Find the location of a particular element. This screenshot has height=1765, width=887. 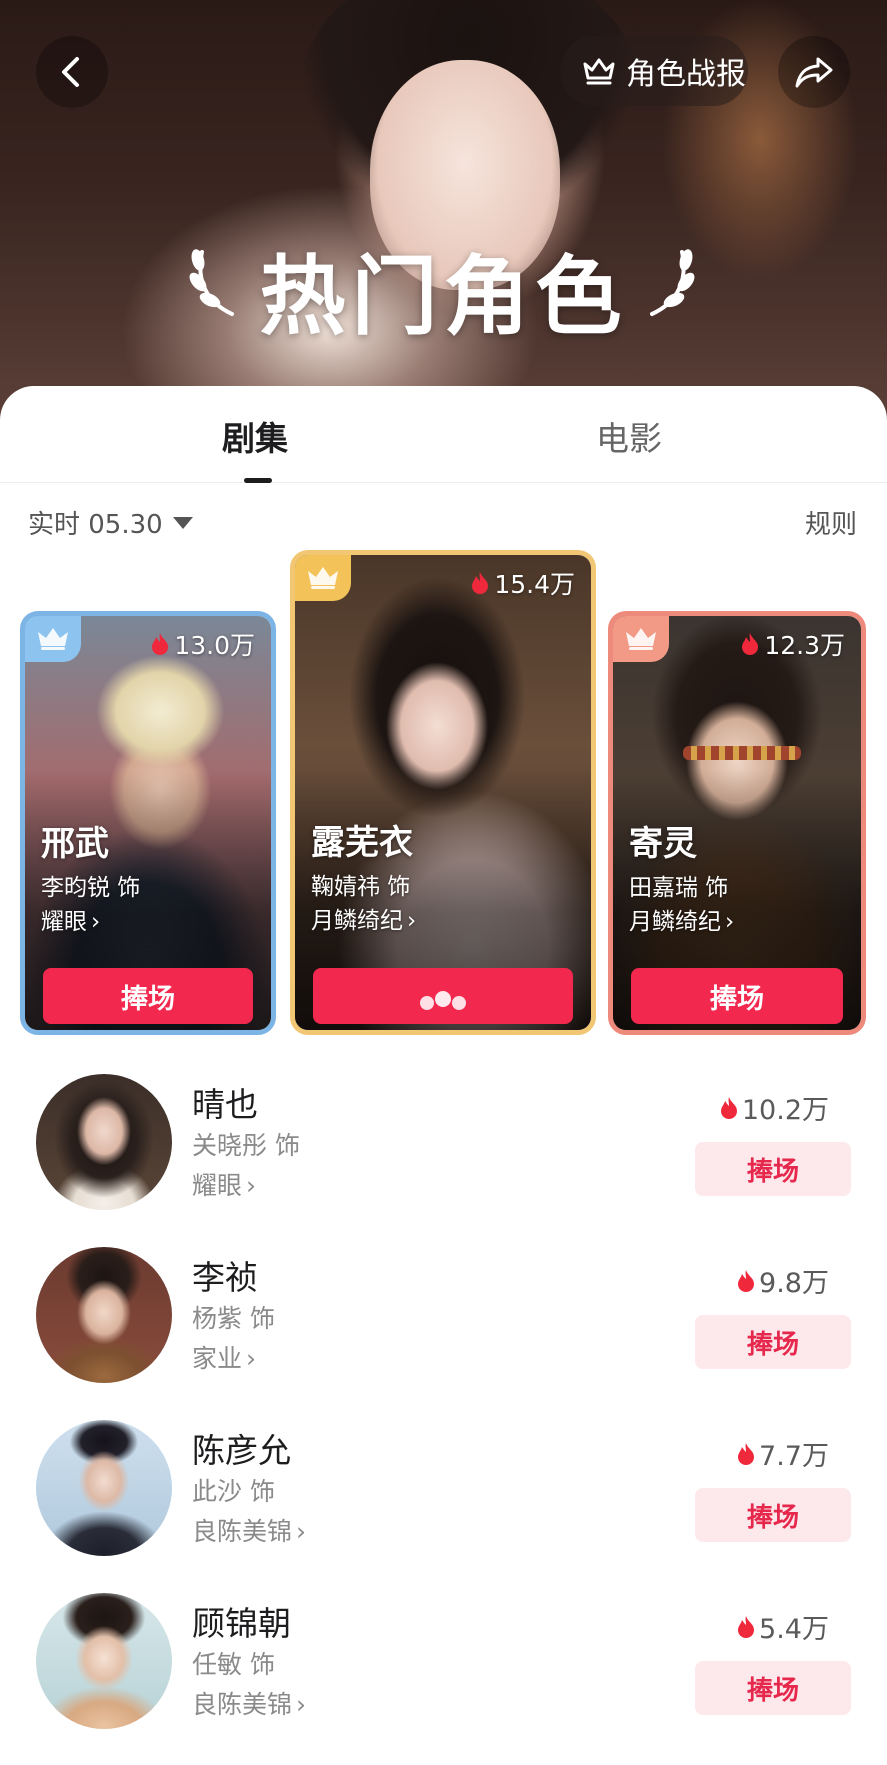

share-icon is located at coordinates (814, 72).